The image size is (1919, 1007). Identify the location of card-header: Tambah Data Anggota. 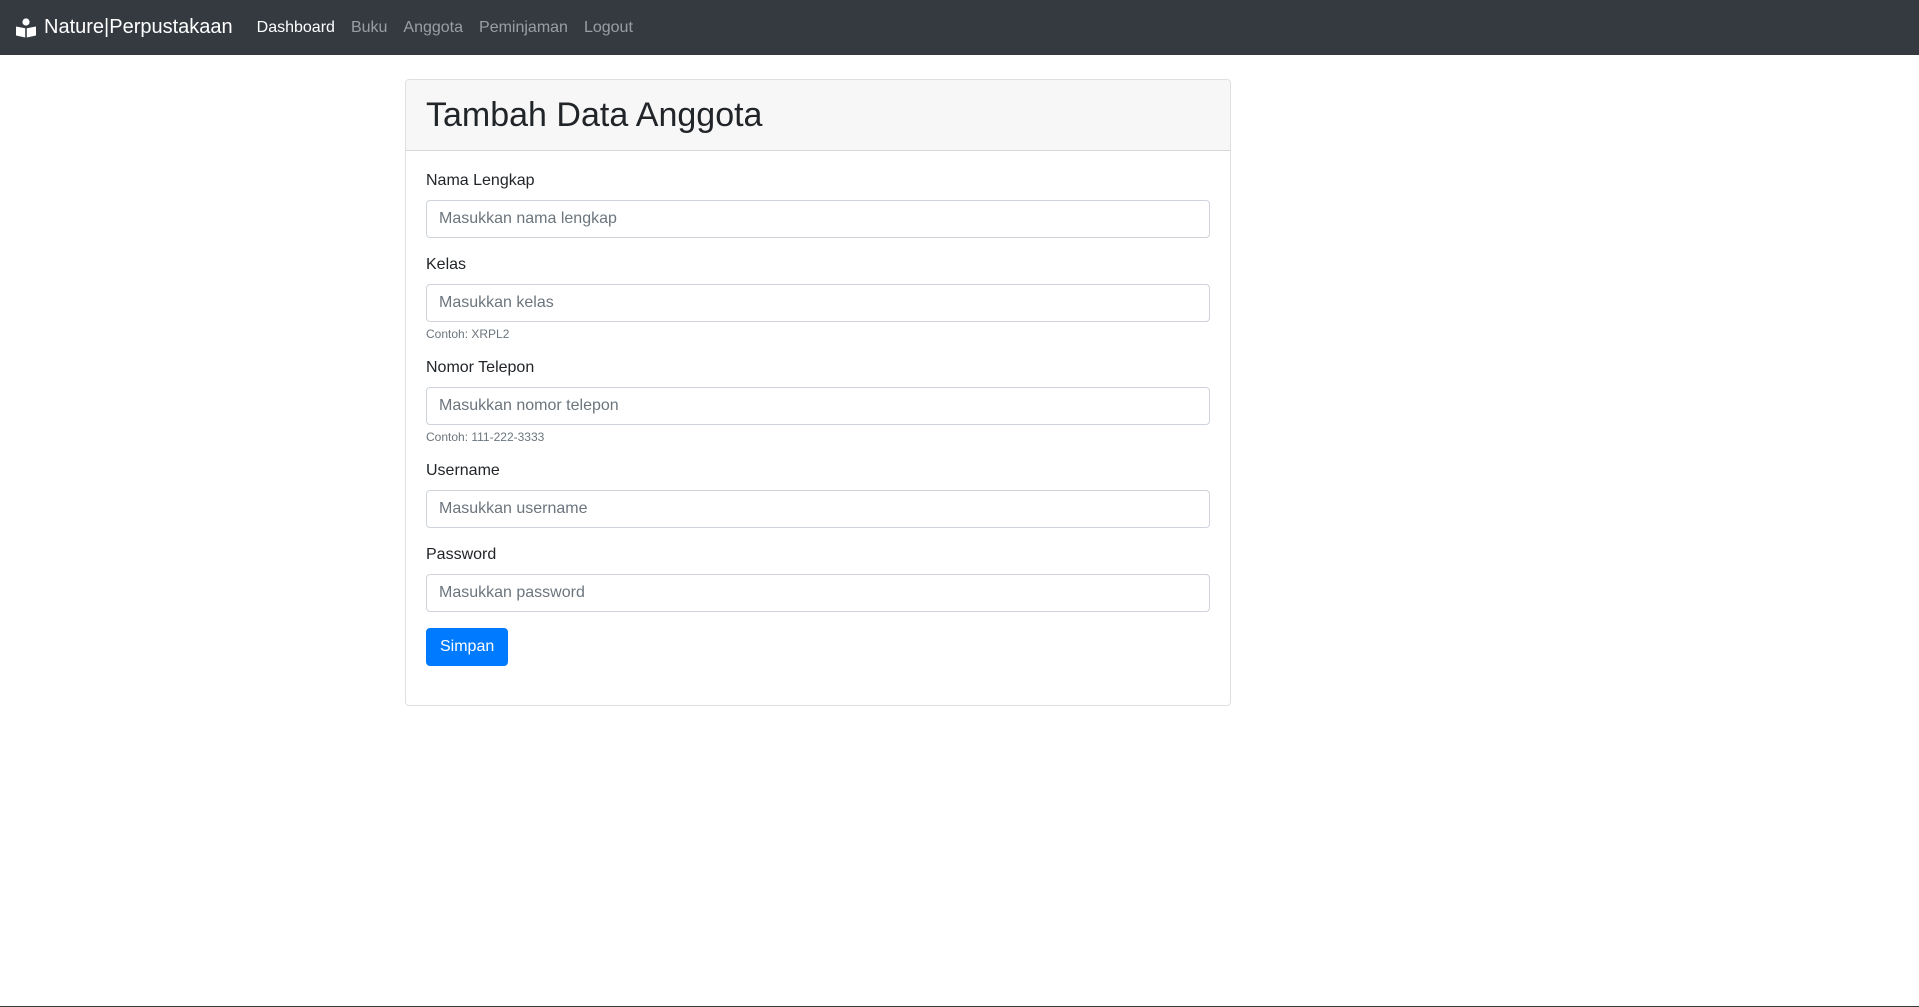
(818, 115).